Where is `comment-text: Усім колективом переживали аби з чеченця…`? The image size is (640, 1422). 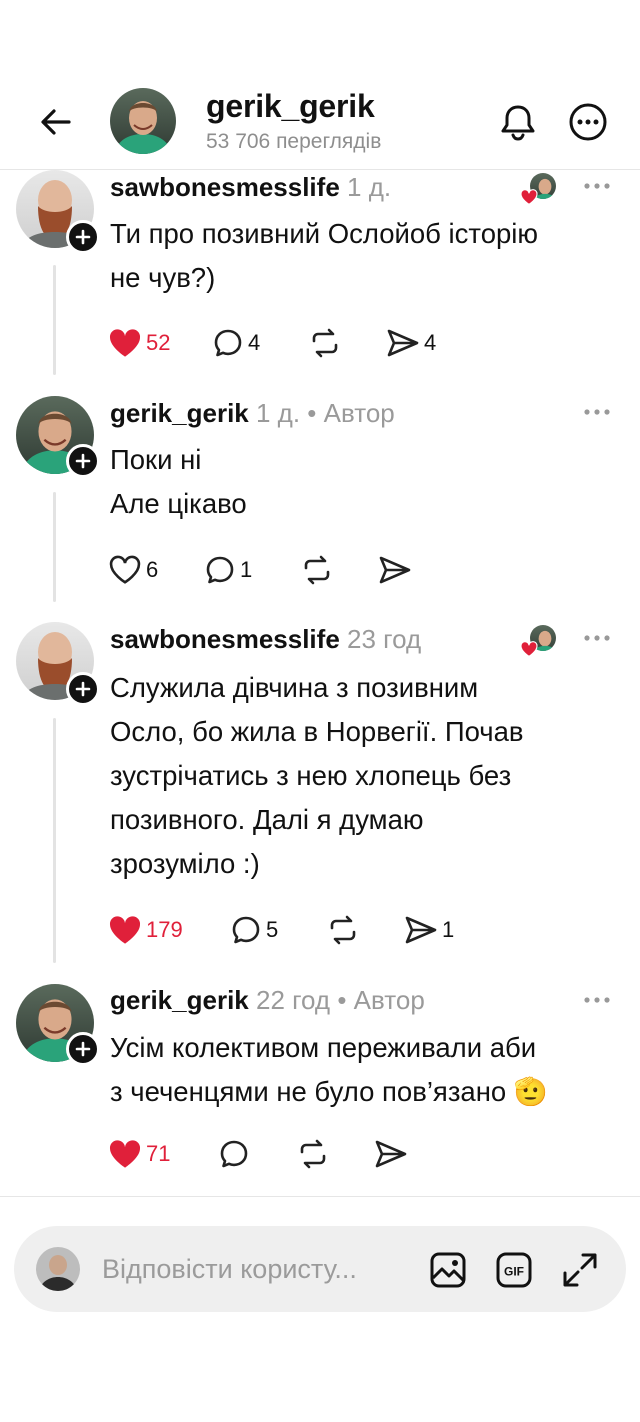
comment-text: Усім колективом переживали аби з чеченця… is located at coordinates (329, 1069).